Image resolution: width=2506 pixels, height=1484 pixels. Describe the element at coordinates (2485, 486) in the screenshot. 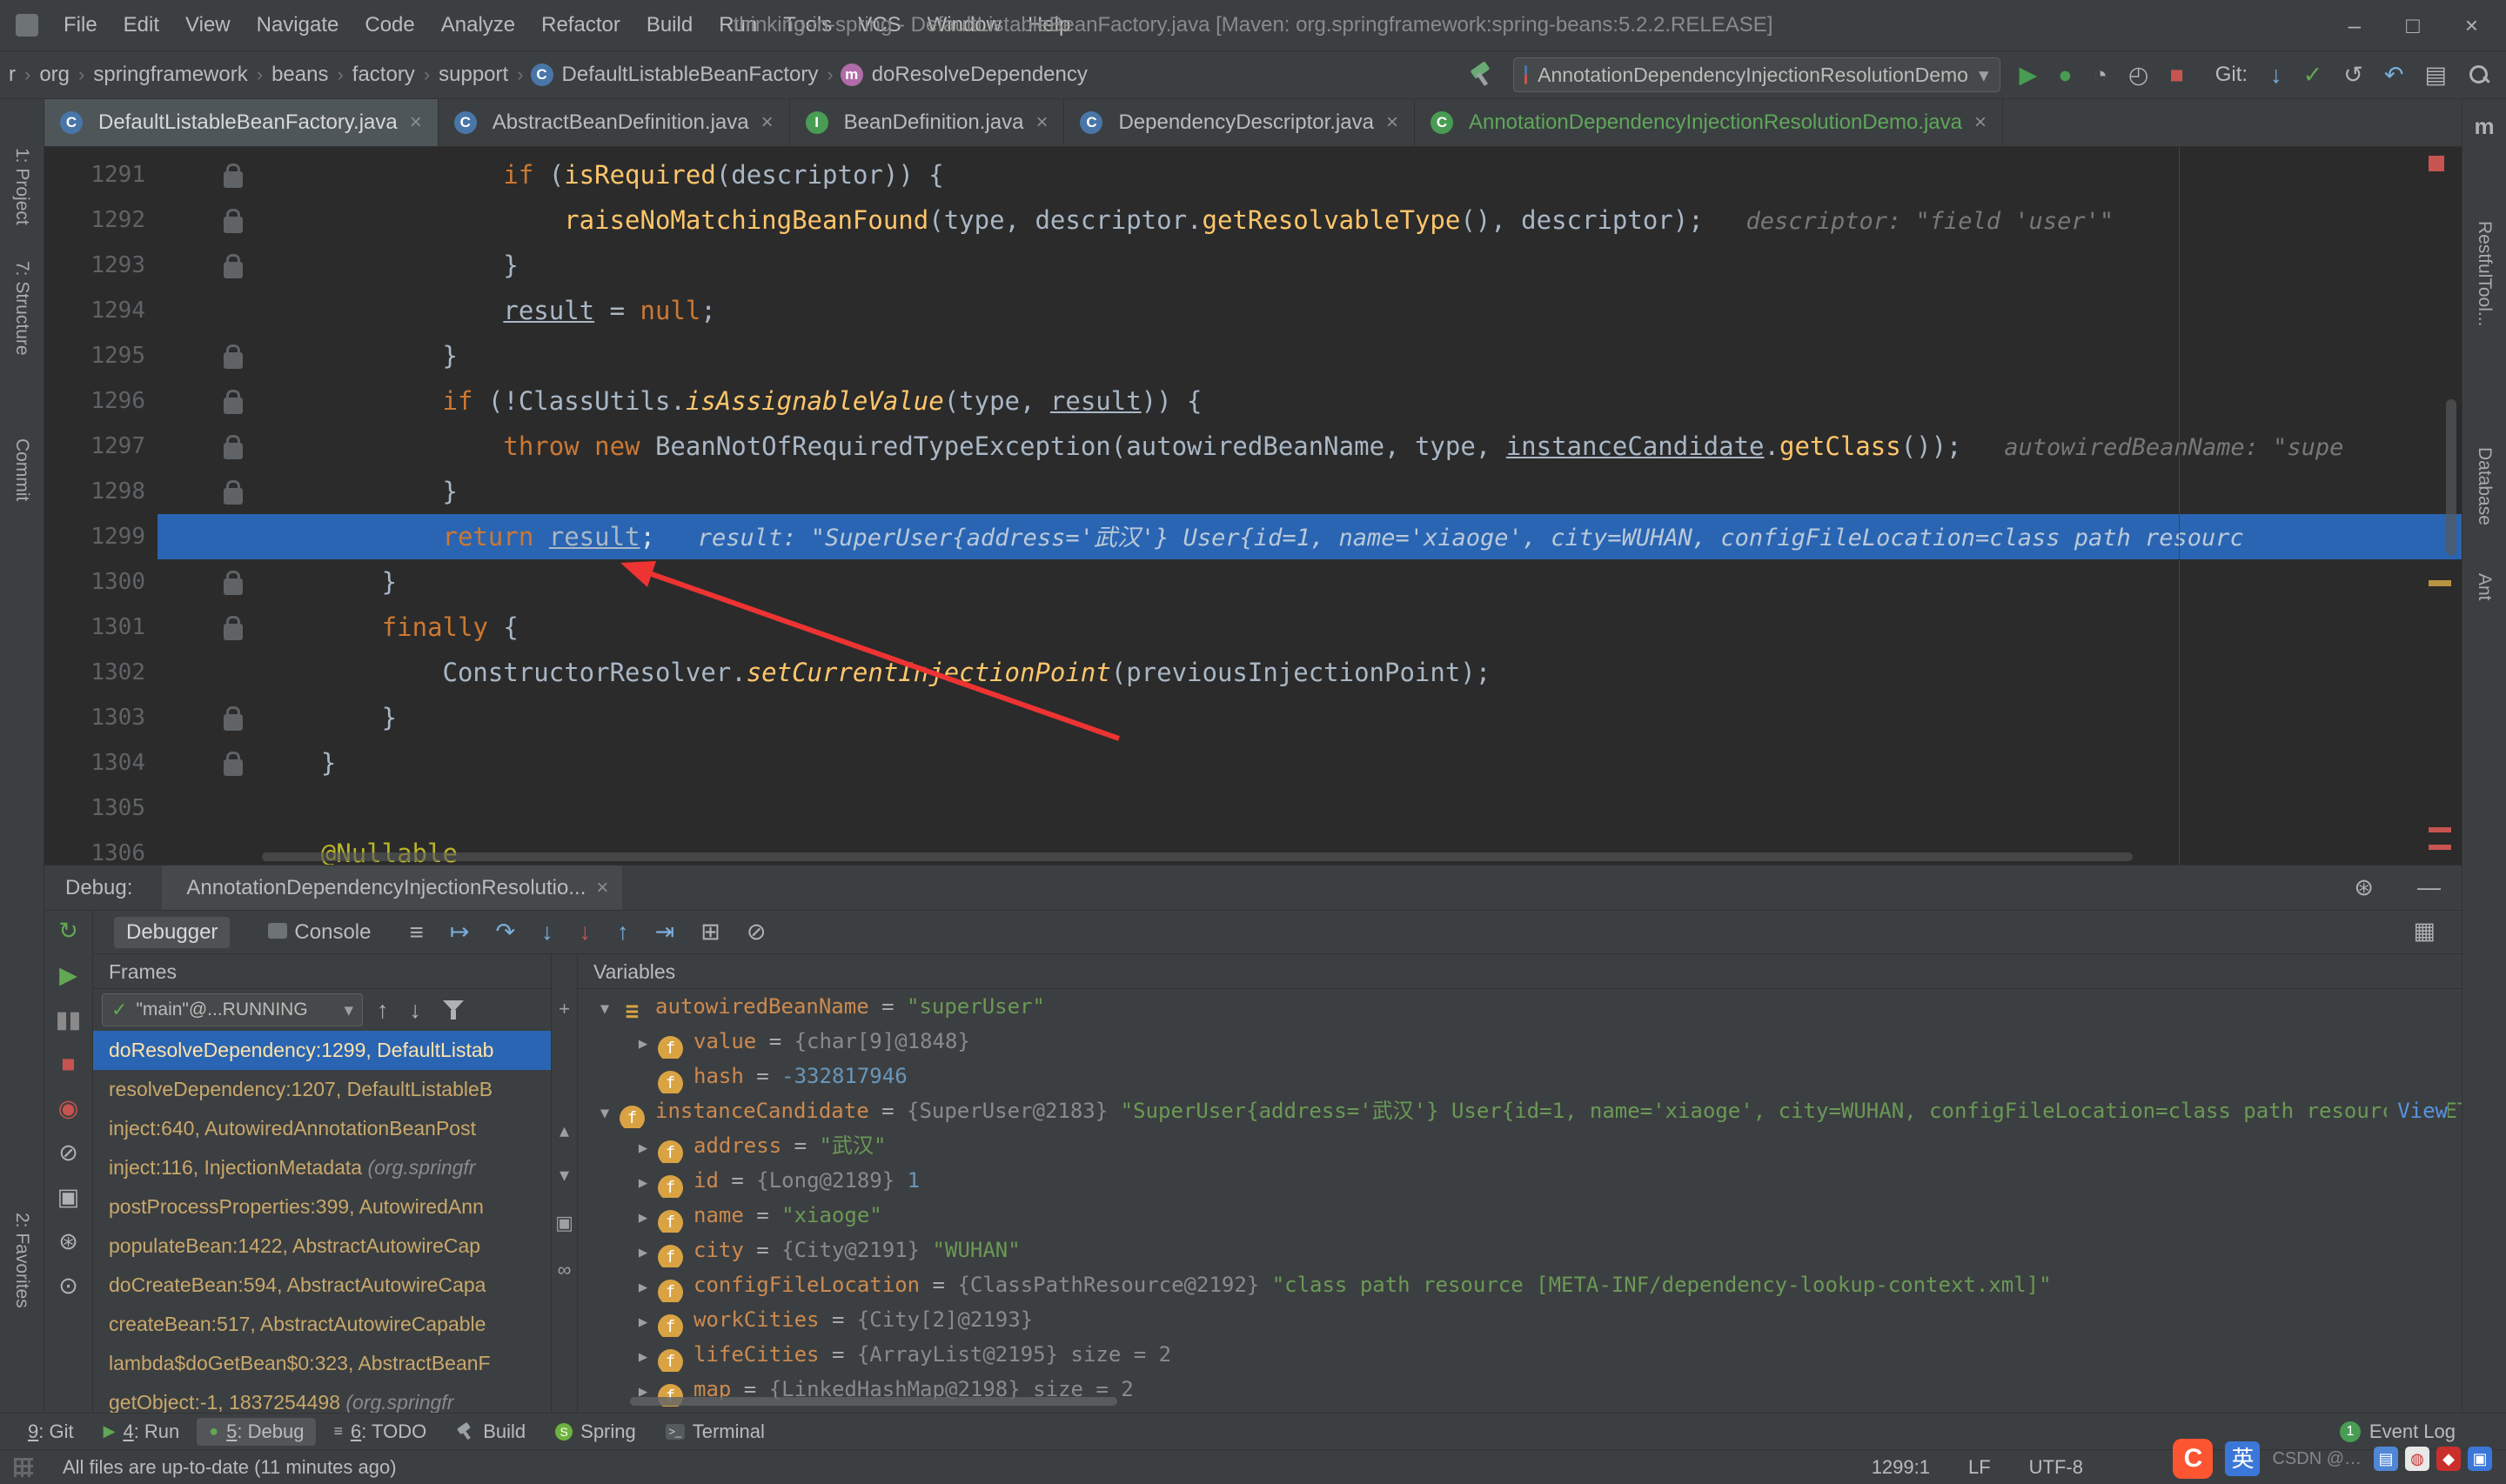

I see `stripe-database: Database` at that location.